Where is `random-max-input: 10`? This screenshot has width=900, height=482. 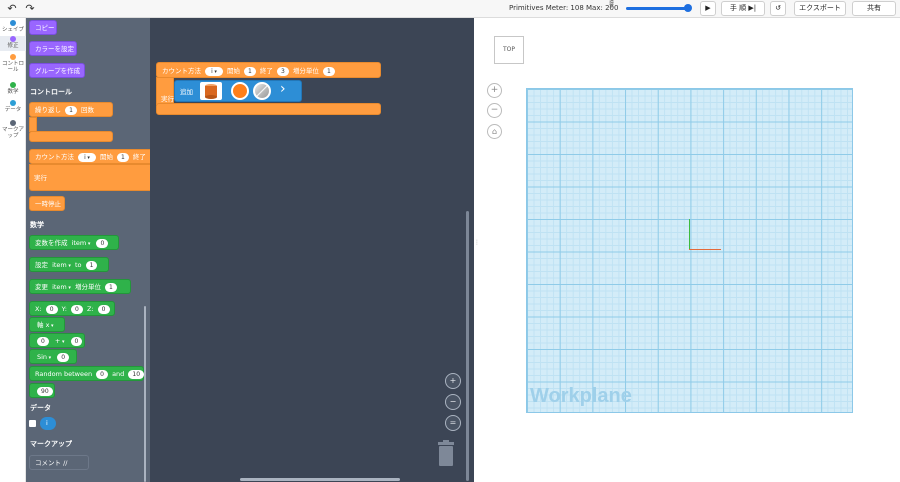
random-max-input: 10 is located at coordinates (136, 374).